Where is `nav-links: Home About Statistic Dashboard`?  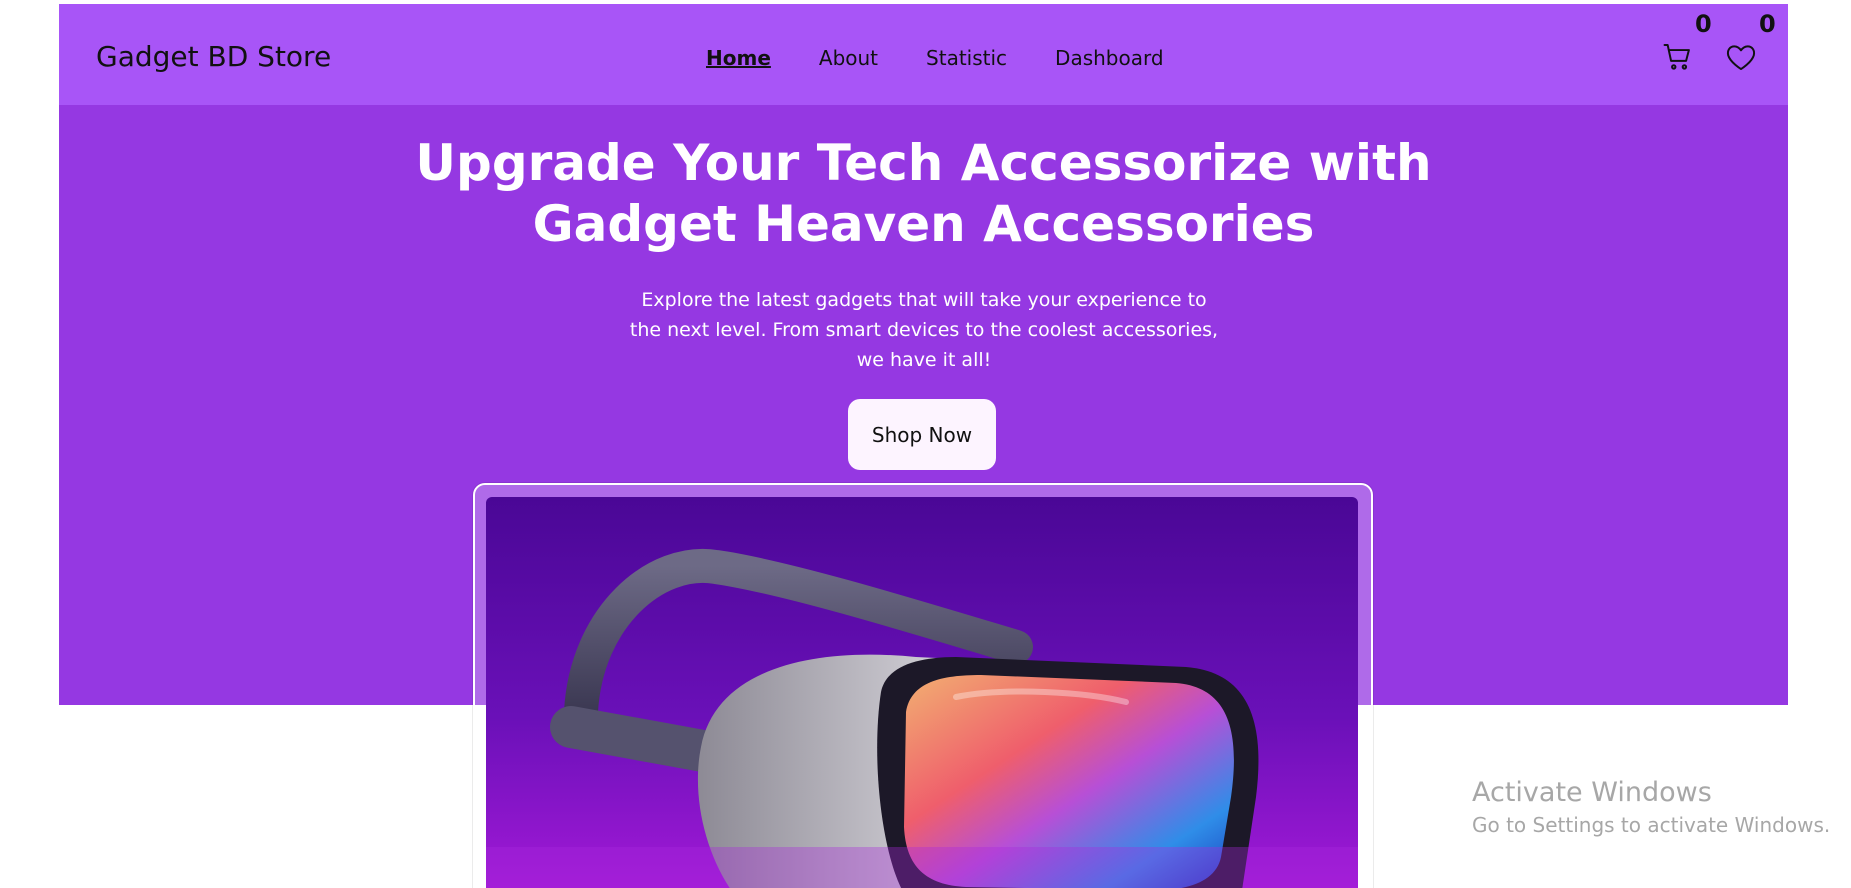
nav-links: Home About Statistic Dashboard is located at coordinates (935, 58).